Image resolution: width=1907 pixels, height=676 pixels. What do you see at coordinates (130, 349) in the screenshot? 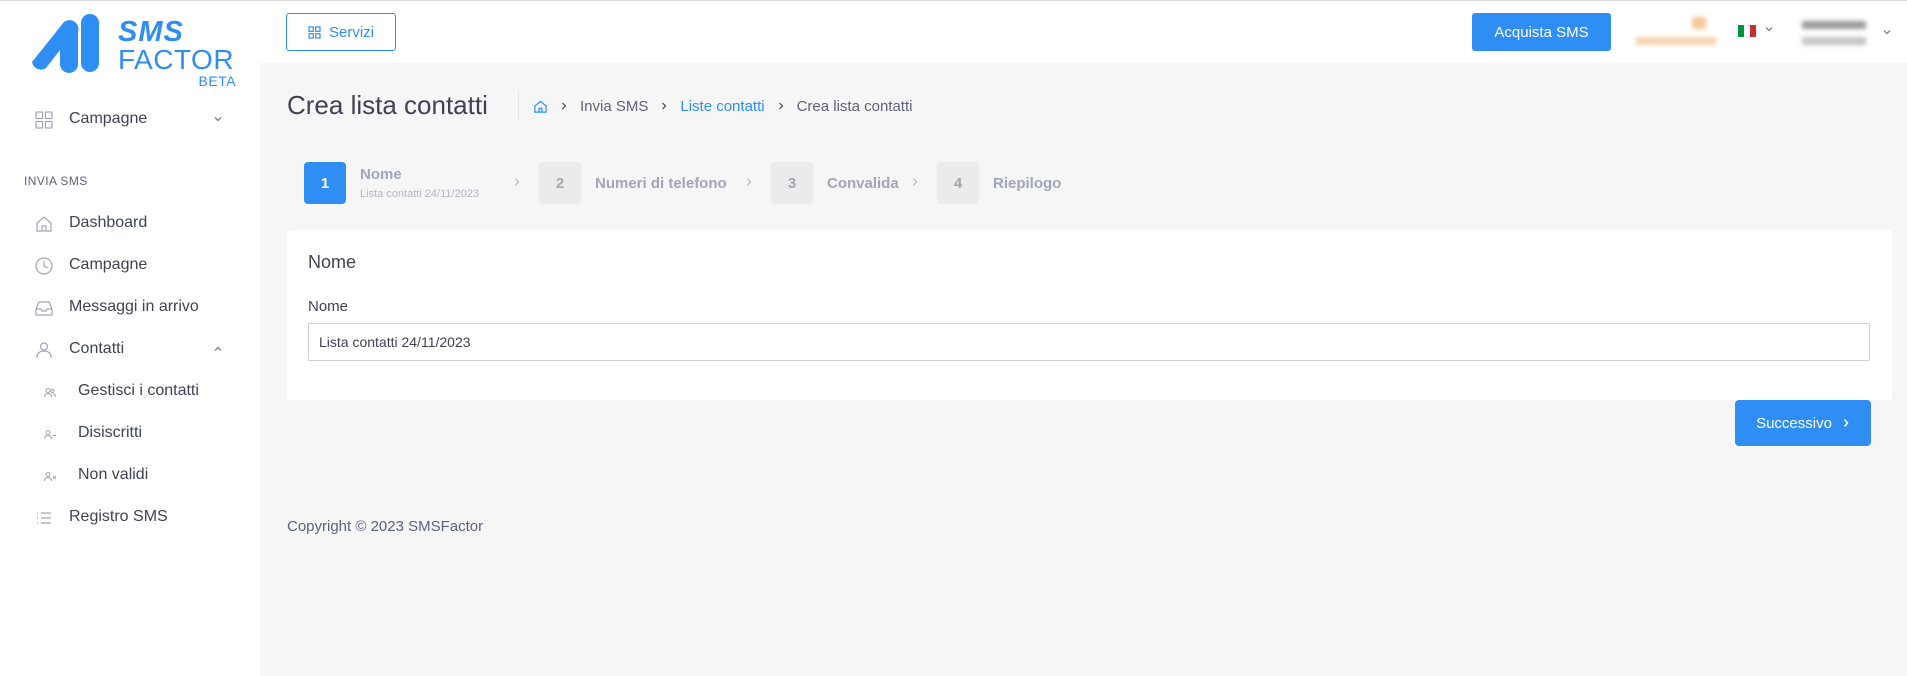
I see `sidebar-item-contatti: Contatti` at bounding box center [130, 349].